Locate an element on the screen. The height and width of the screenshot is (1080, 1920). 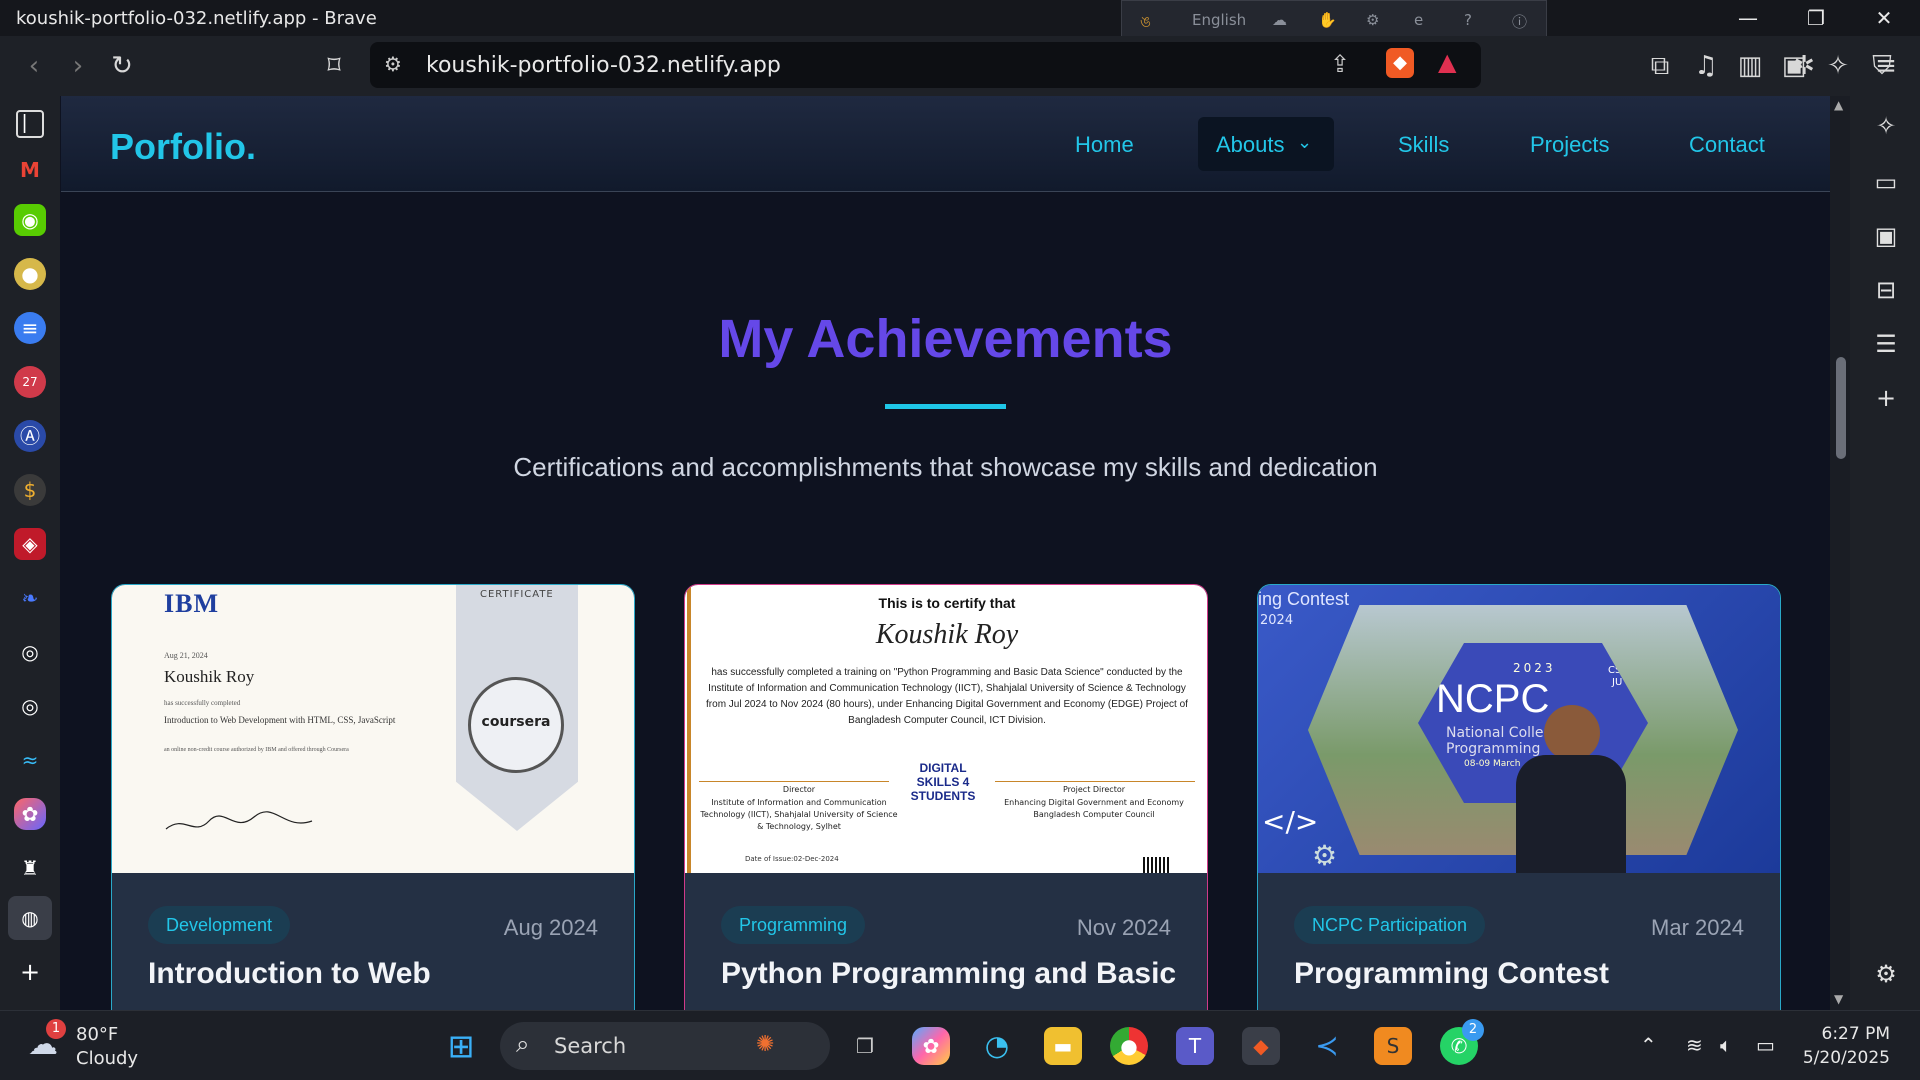
brave-rewards-icon: ▲ is located at coordinates (1447, 62).